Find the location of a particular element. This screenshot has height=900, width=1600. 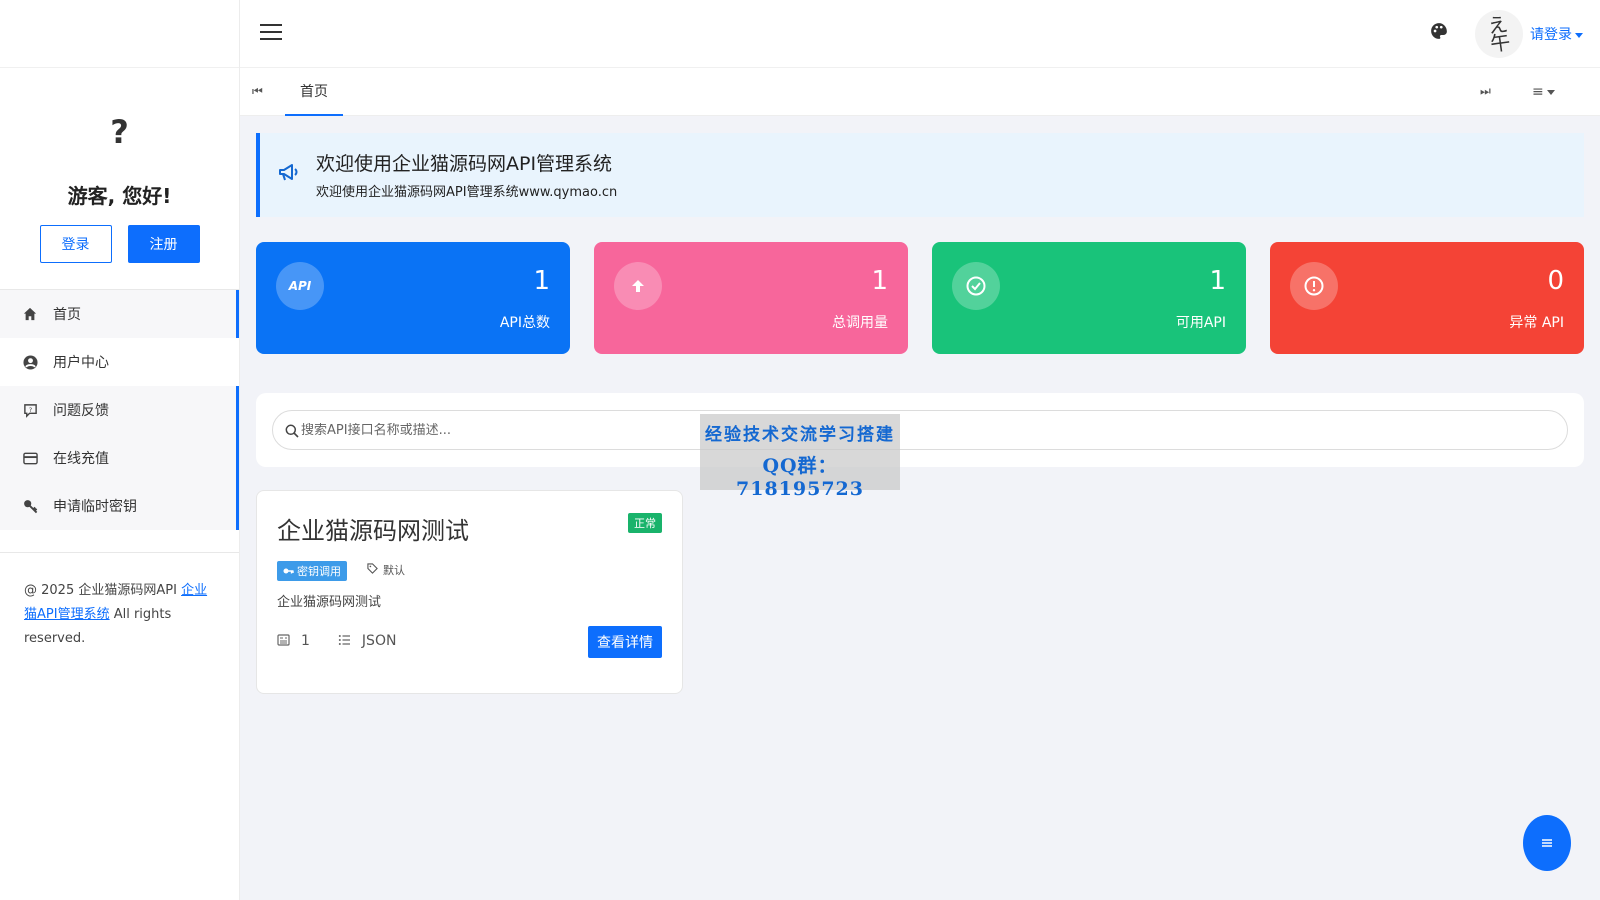

api-description: 企业猫源码网测试 is located at coordinates (329, 602).